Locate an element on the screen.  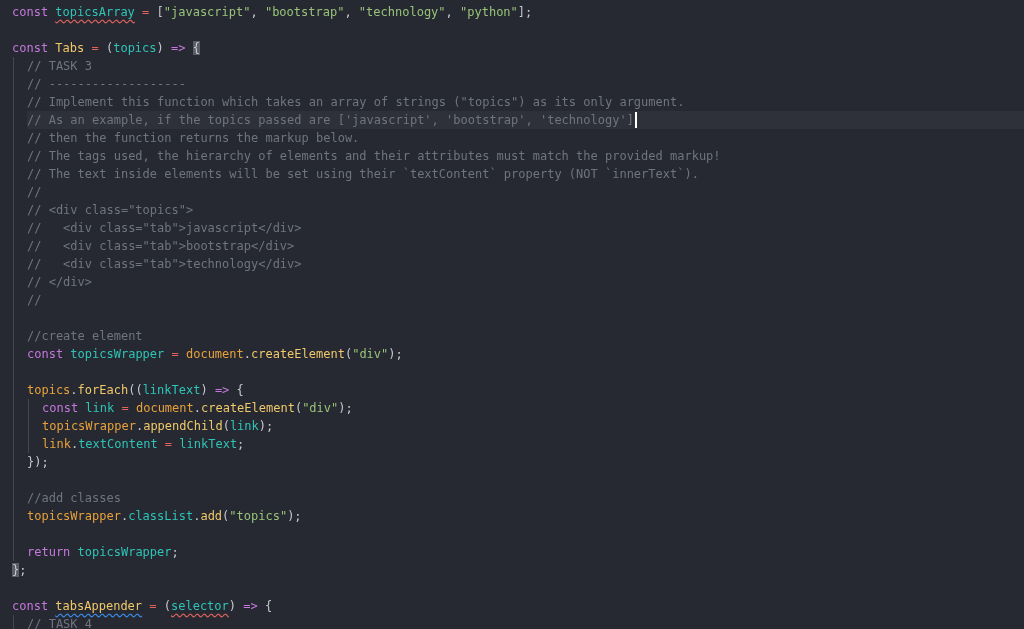
code-line: return topicsWrapper; is located at coordinates (103, 552).